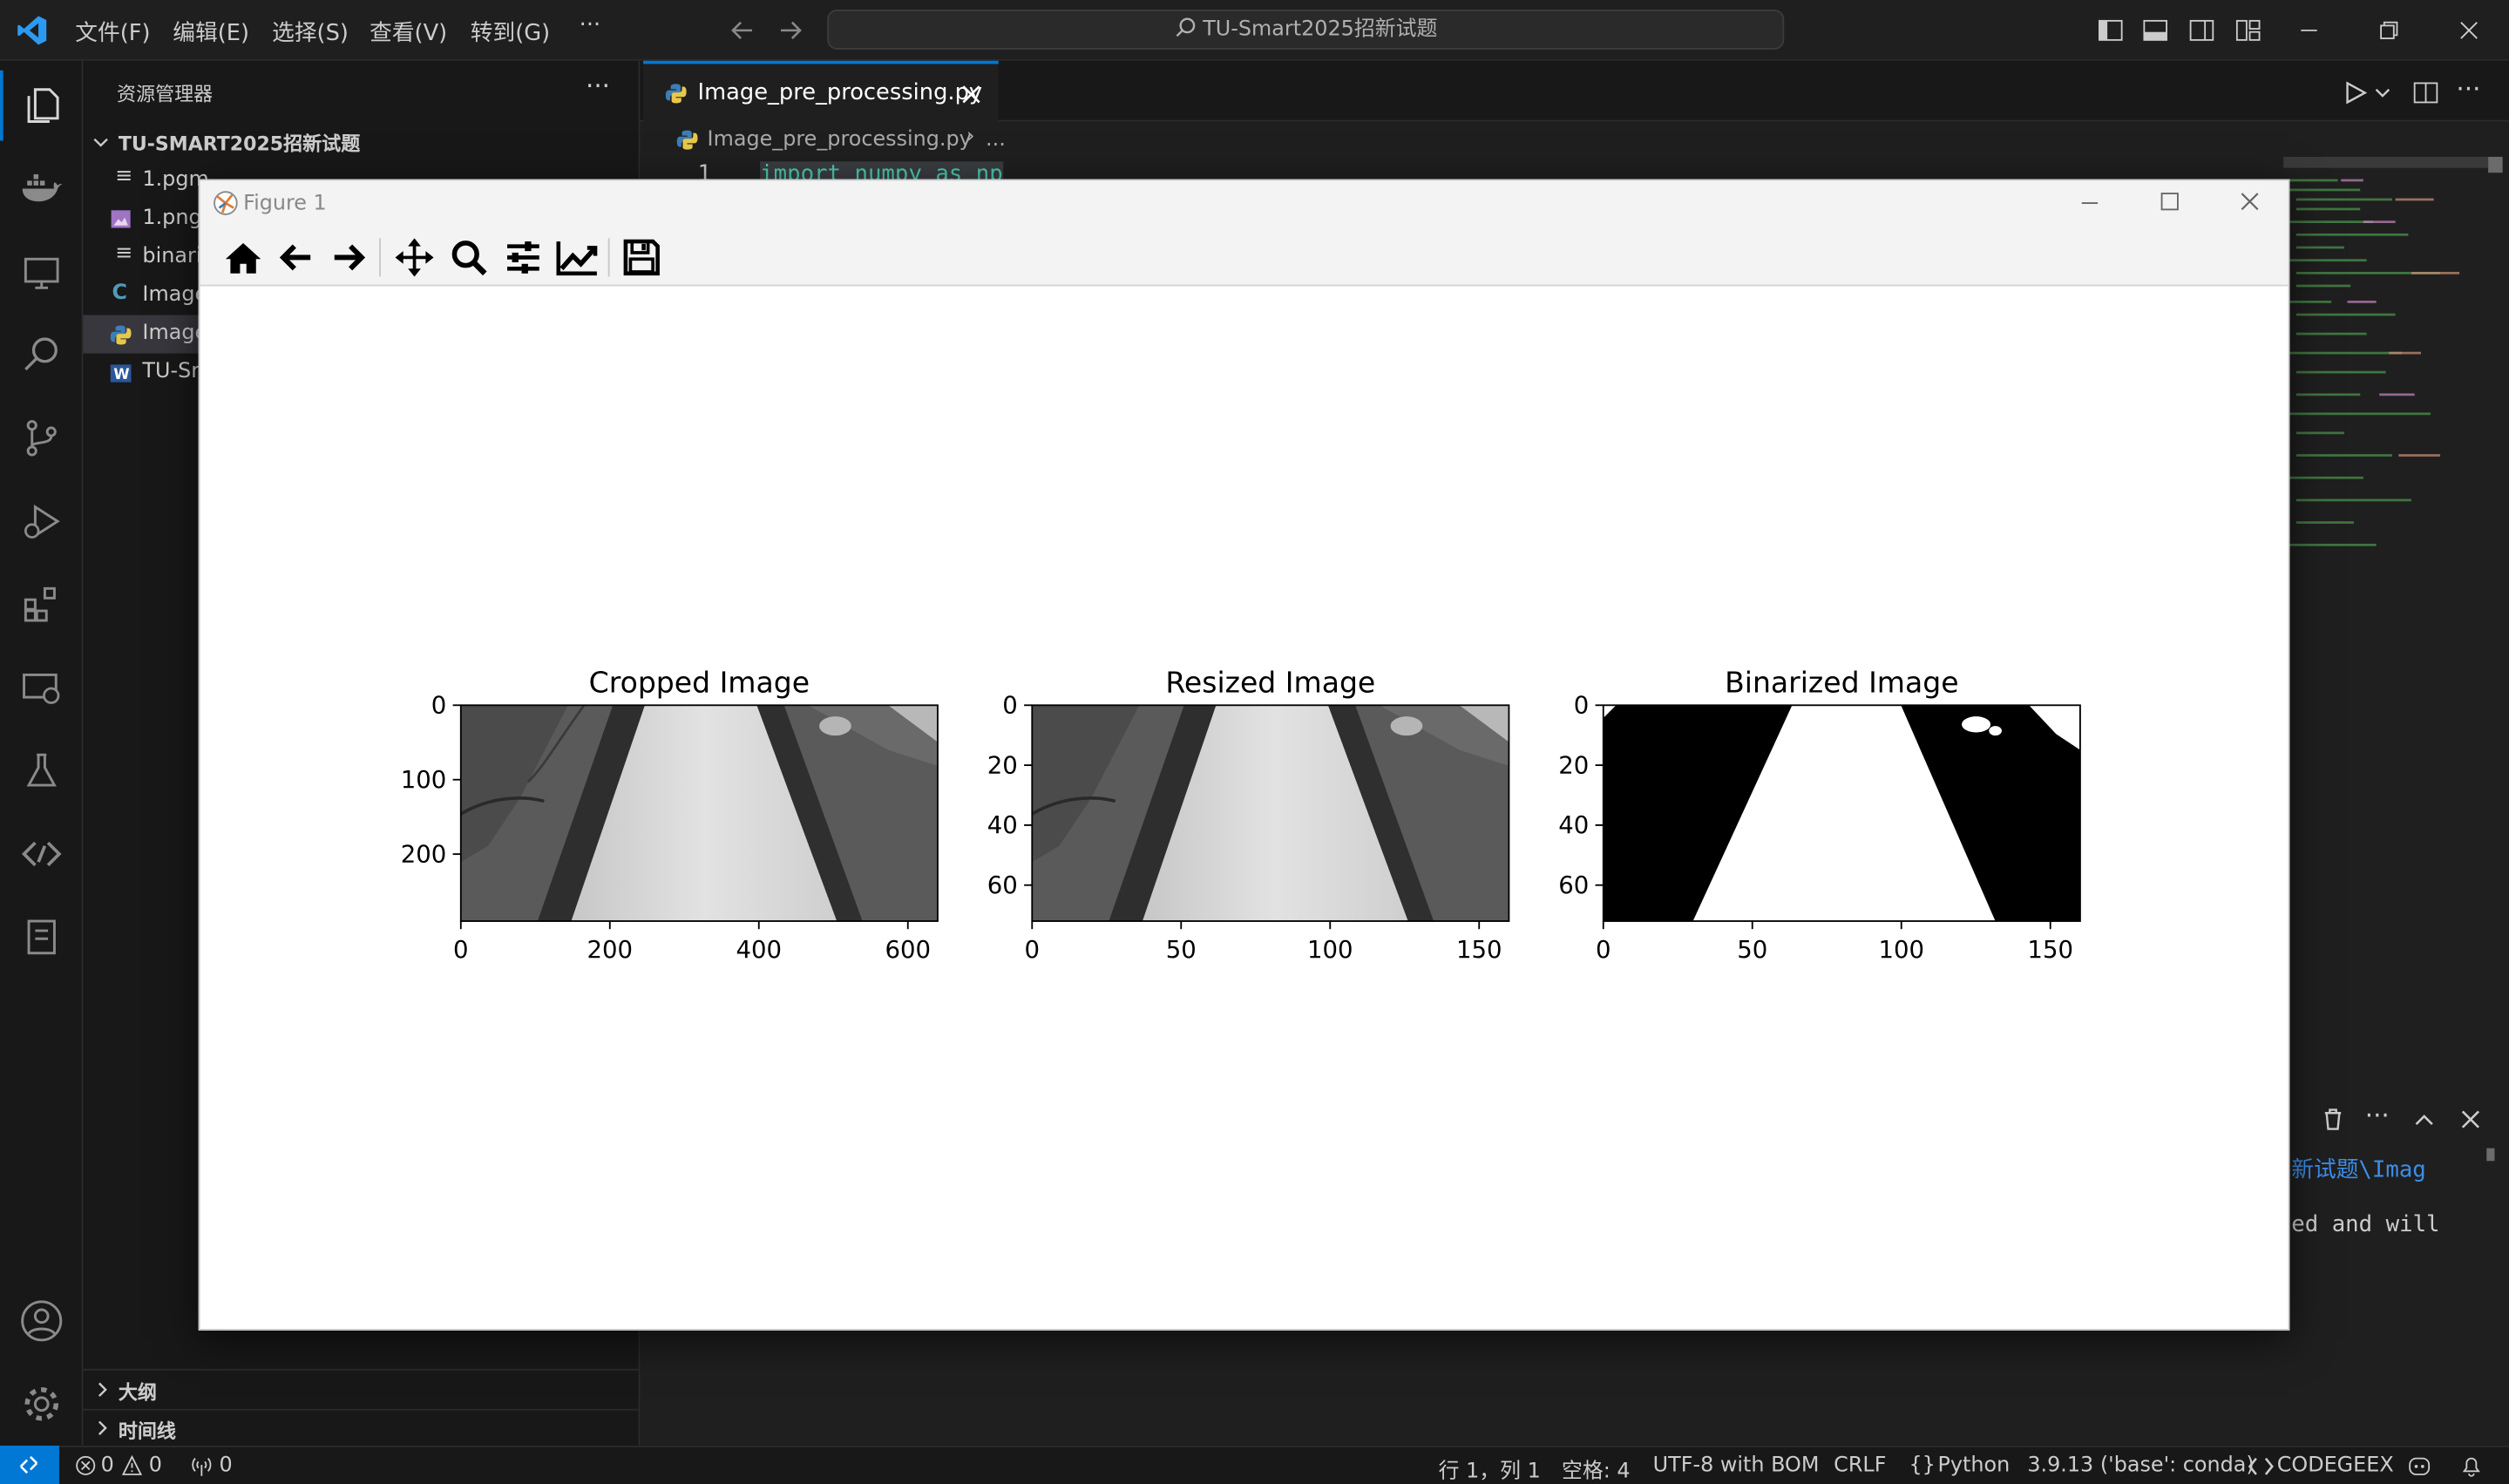 This screenshot has width=2509, height=1484. What do you see at coordinates (1974, 1466) in the screenshot?
I see `language-mode: Python` at bounding box center [1974, 1466].